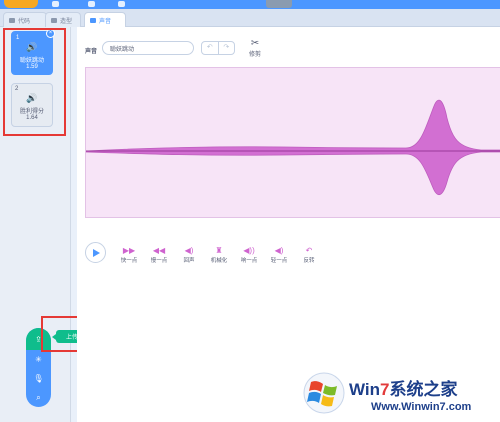 The image size is (500, 422). I want to click on echo-icon: ◀), so click(189, 250).